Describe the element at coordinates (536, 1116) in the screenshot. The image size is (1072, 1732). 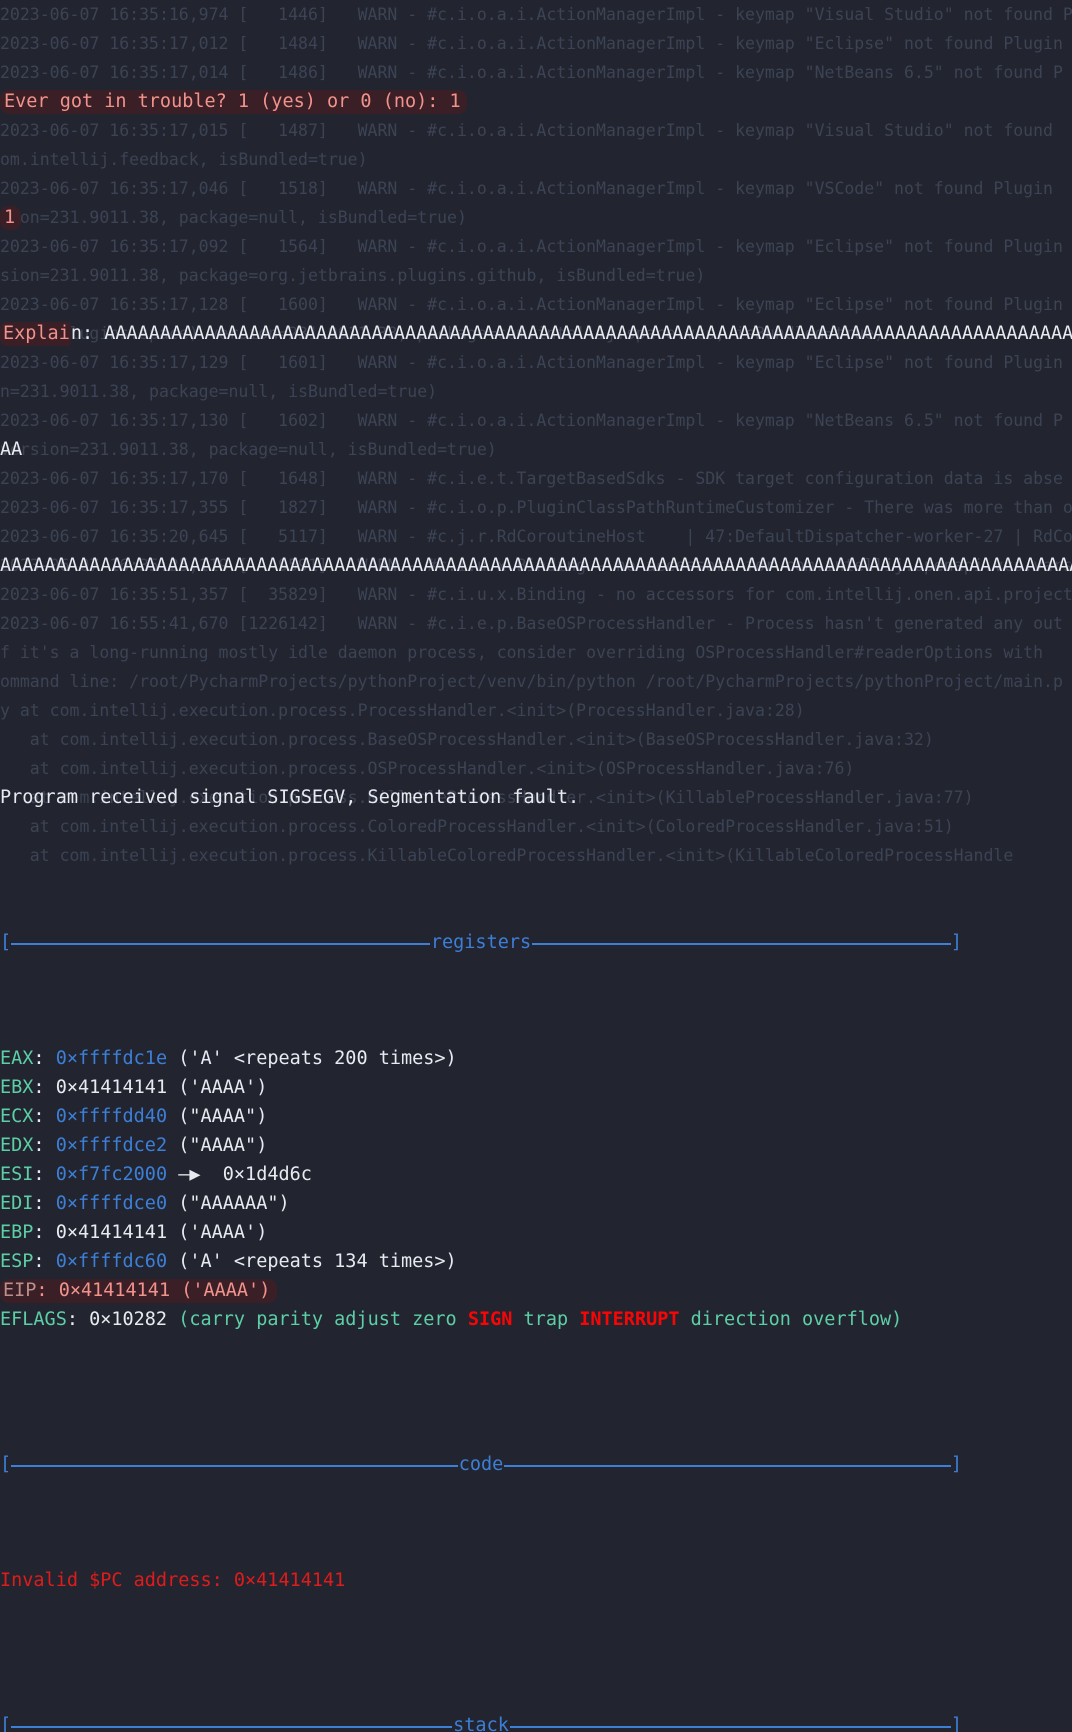
I see `register-row: ECX: 0×ffffdd40 ("AAAA")` at that location.